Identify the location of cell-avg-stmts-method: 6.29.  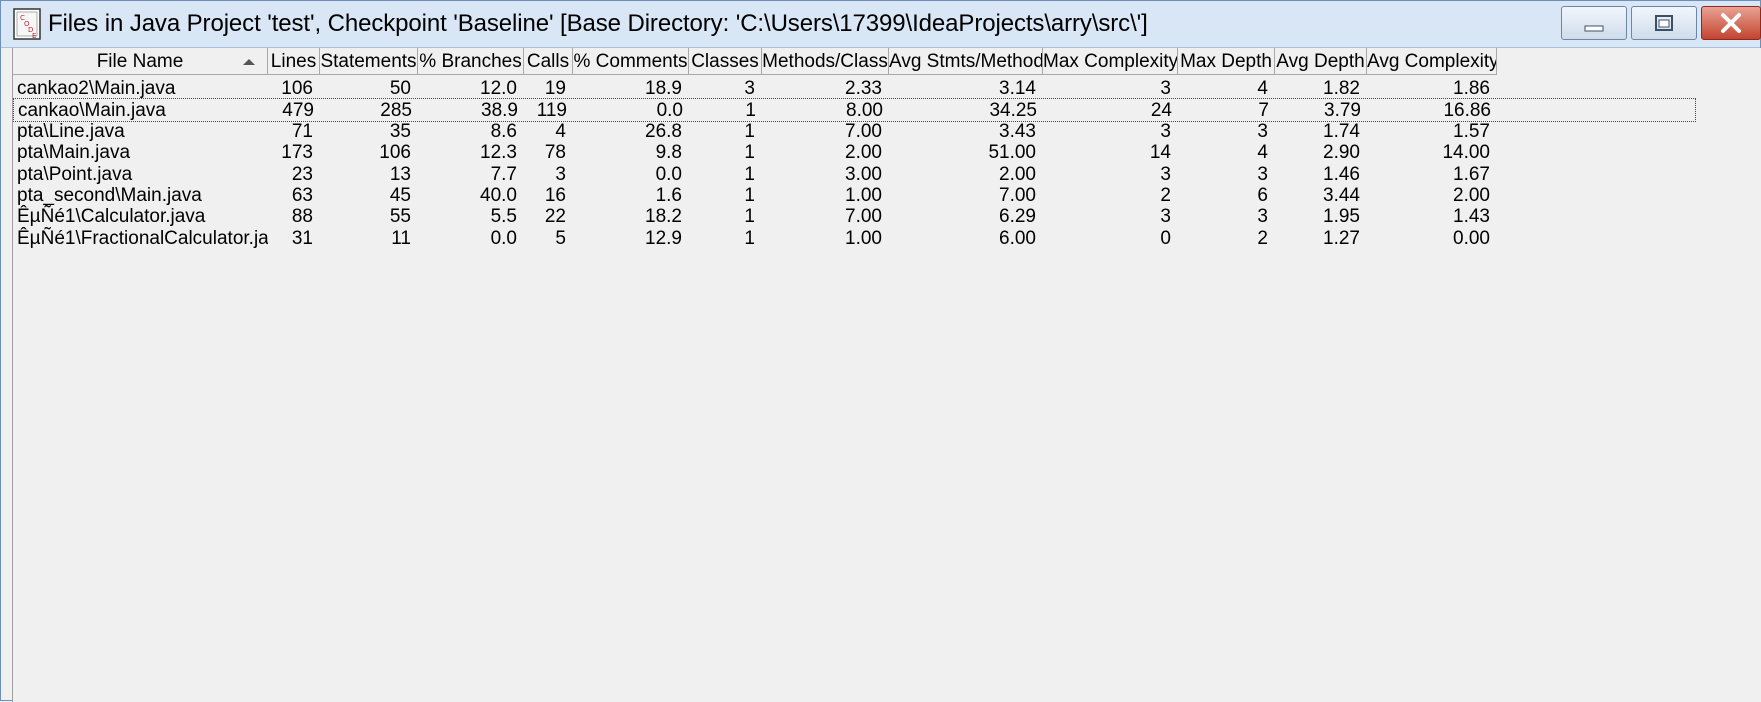
(1017, 217).